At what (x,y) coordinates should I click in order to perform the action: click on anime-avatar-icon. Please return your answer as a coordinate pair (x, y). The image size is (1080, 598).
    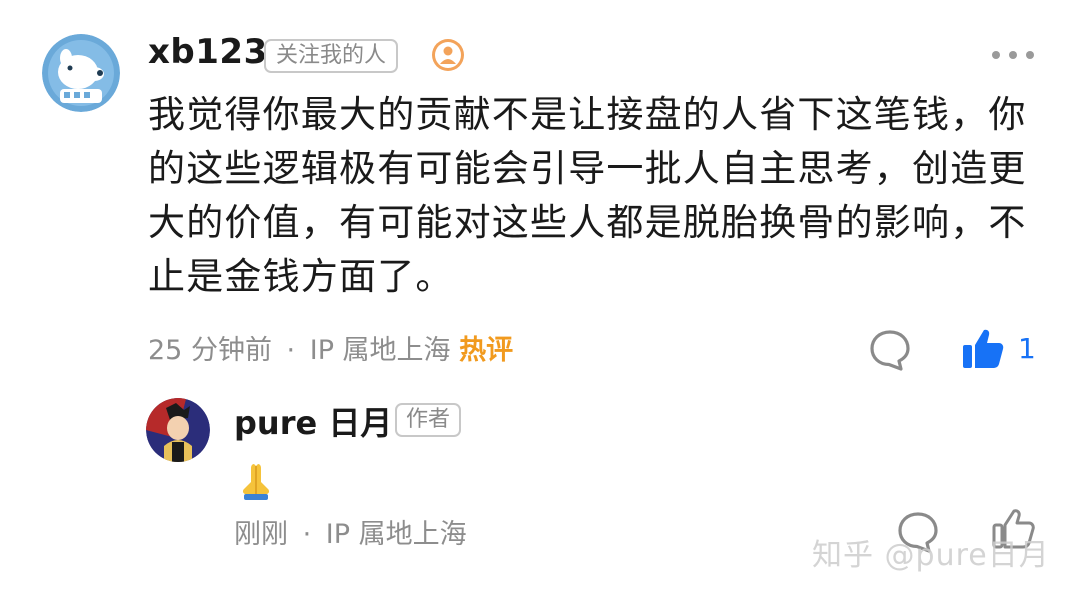
    Looking at the image, I should click on (178, 430).